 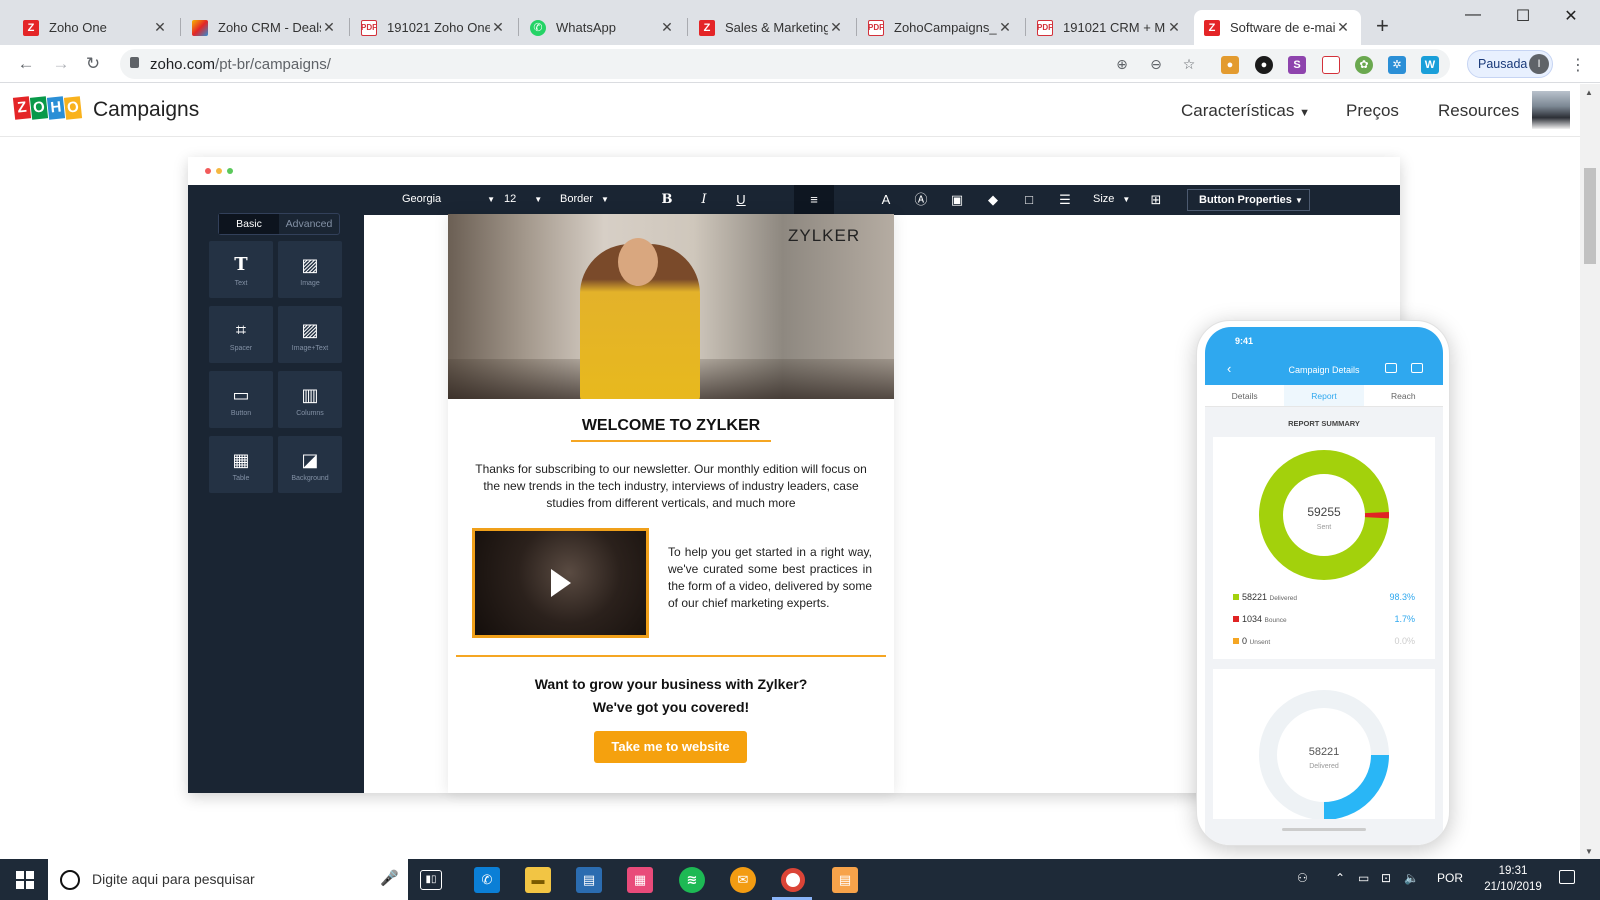 What do you see at coordinates (431, 880) in the screenshot?
I see `task-view-icon: ▮▯` at bounding box center [431, 880].